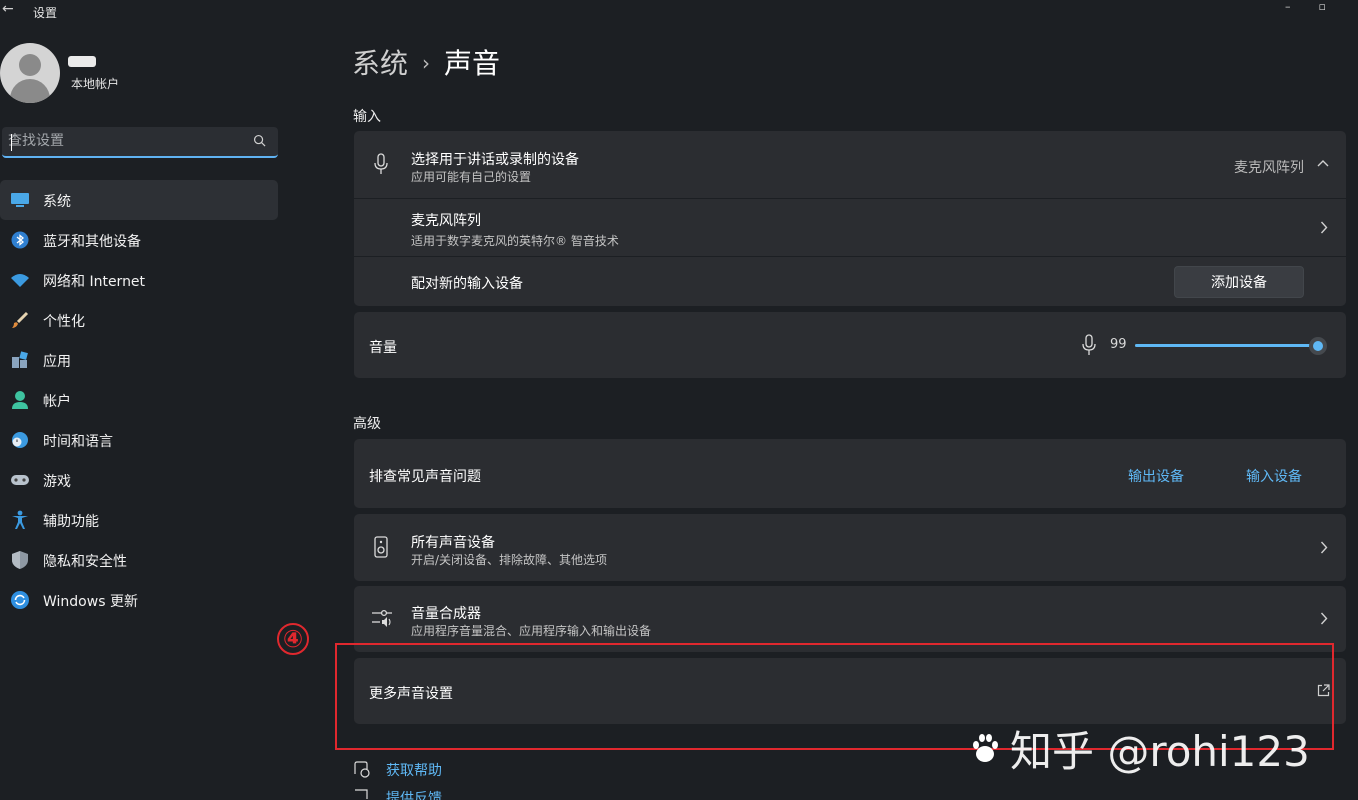 This screenshot has width=1358, height=800. What do you see at coordinates (380, 63) in the screenshot?
I see `breadcrumb-parent: 系统` at bounding box center [380, 63].